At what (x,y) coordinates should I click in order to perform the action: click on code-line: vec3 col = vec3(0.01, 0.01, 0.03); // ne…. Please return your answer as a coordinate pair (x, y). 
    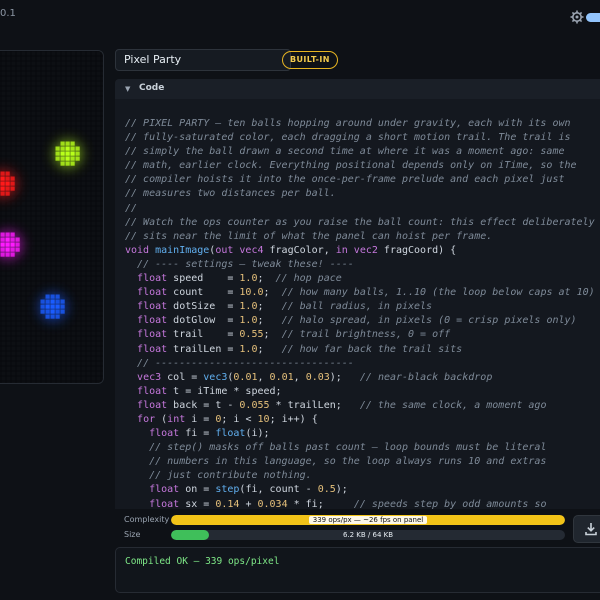
    Looking at the image, I should click on (315, 377).